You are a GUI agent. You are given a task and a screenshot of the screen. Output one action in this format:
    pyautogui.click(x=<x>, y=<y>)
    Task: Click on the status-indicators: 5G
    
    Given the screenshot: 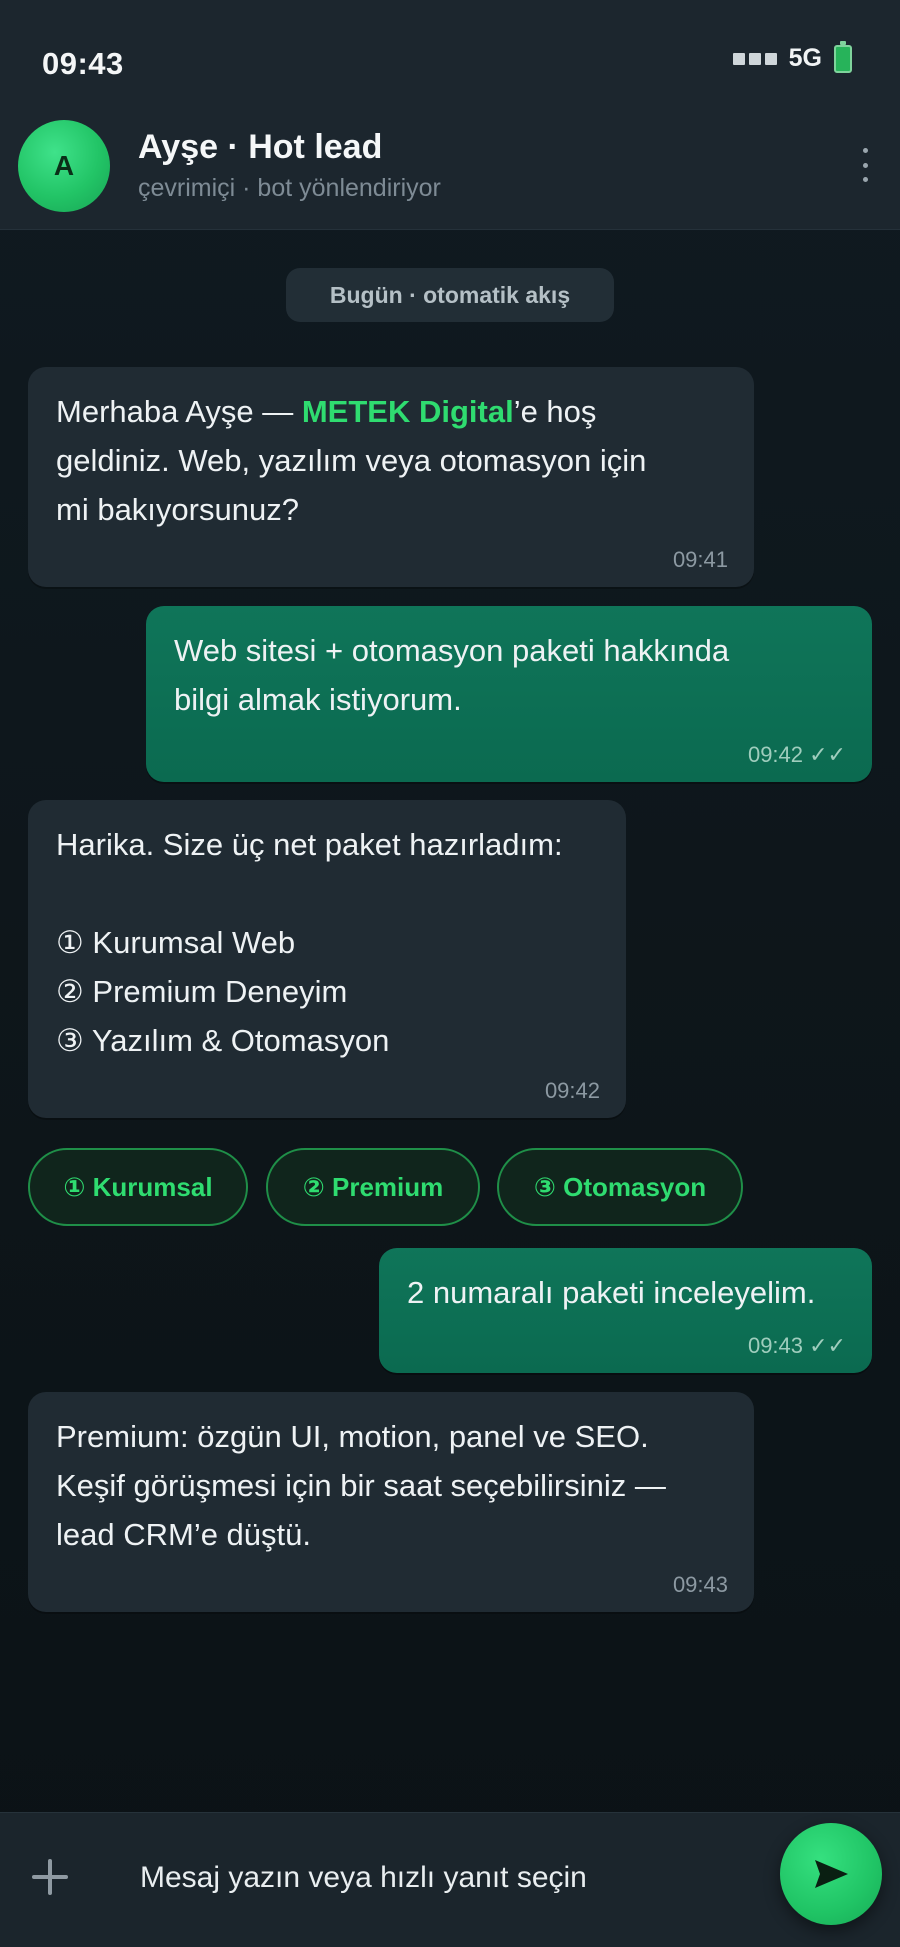 What is the action you would take?
    pyautogui.click(x=792, y=56)
    